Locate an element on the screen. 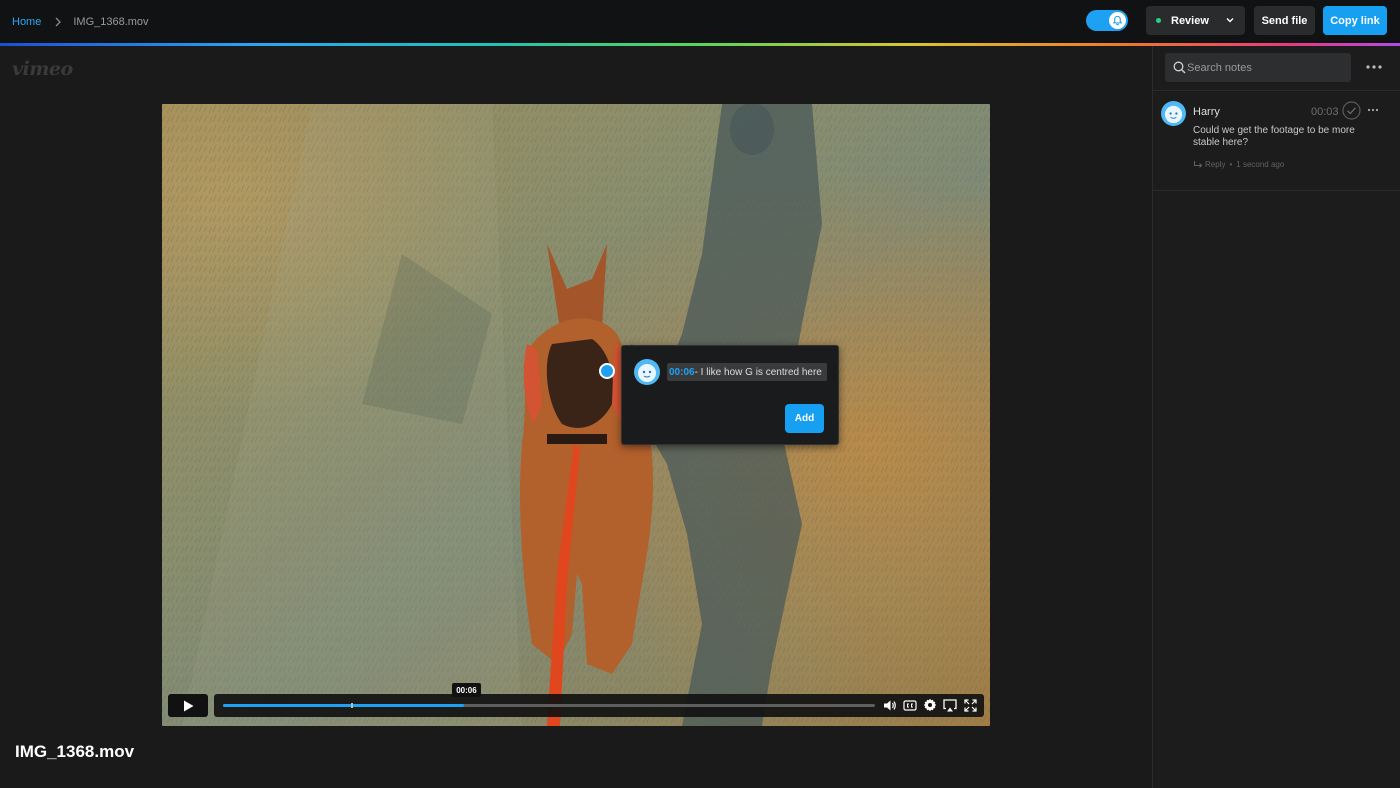 The height and width of the screenshot is (788, 1400). note-tick is located at coordinates (352, 705).